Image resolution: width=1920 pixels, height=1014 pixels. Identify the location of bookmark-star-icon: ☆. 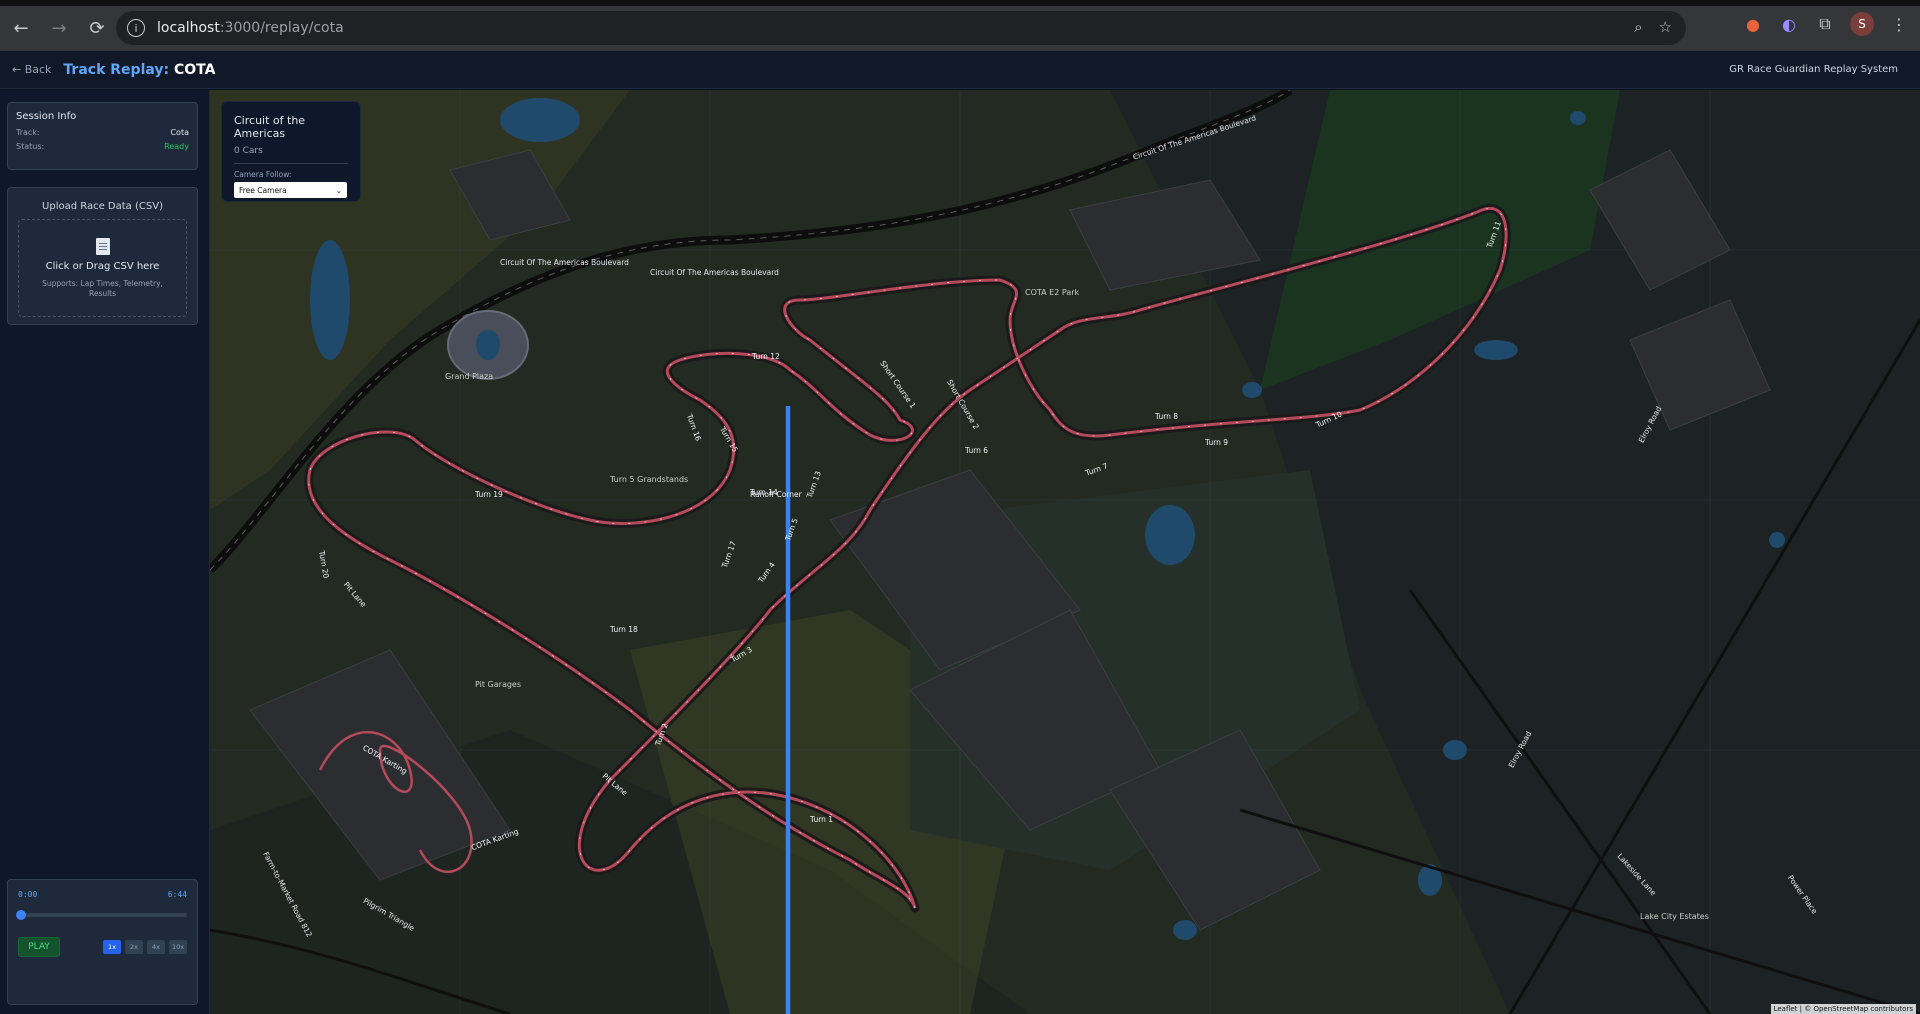
(1665, 27).